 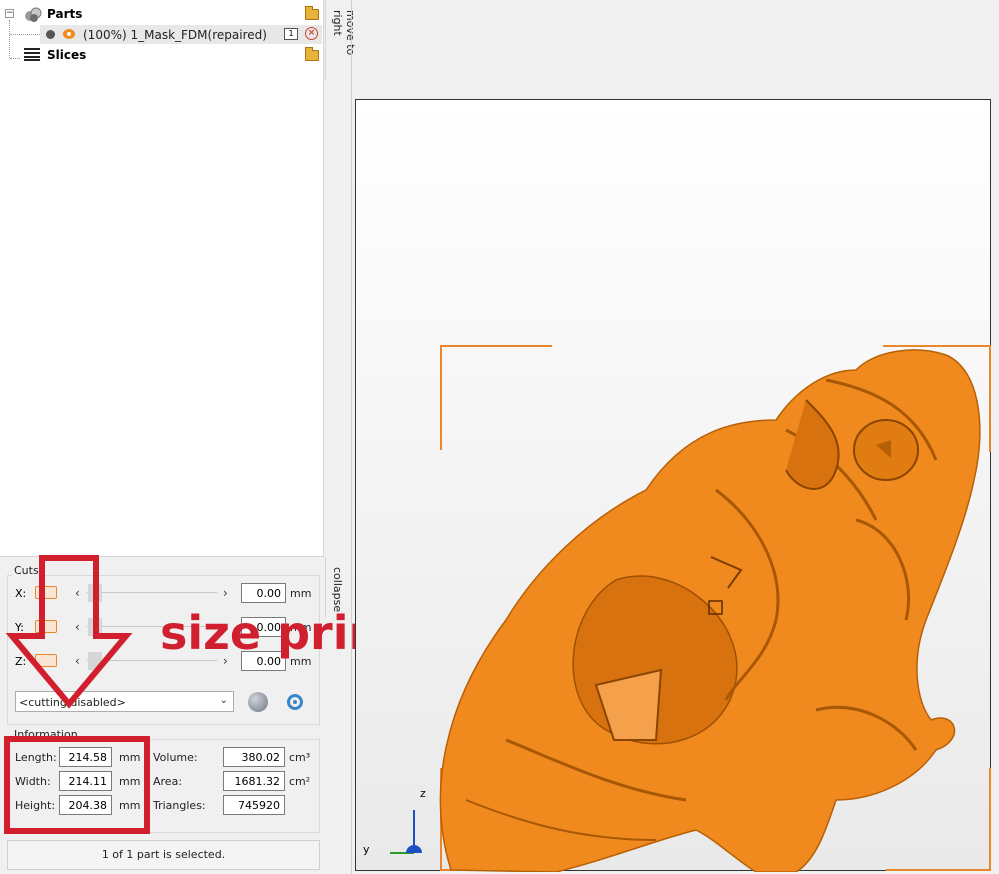 What do you see at coordinates (344, 33) in the screenshot?
I see `move-to-right-label: move to right` at bounding box center [344, 33].